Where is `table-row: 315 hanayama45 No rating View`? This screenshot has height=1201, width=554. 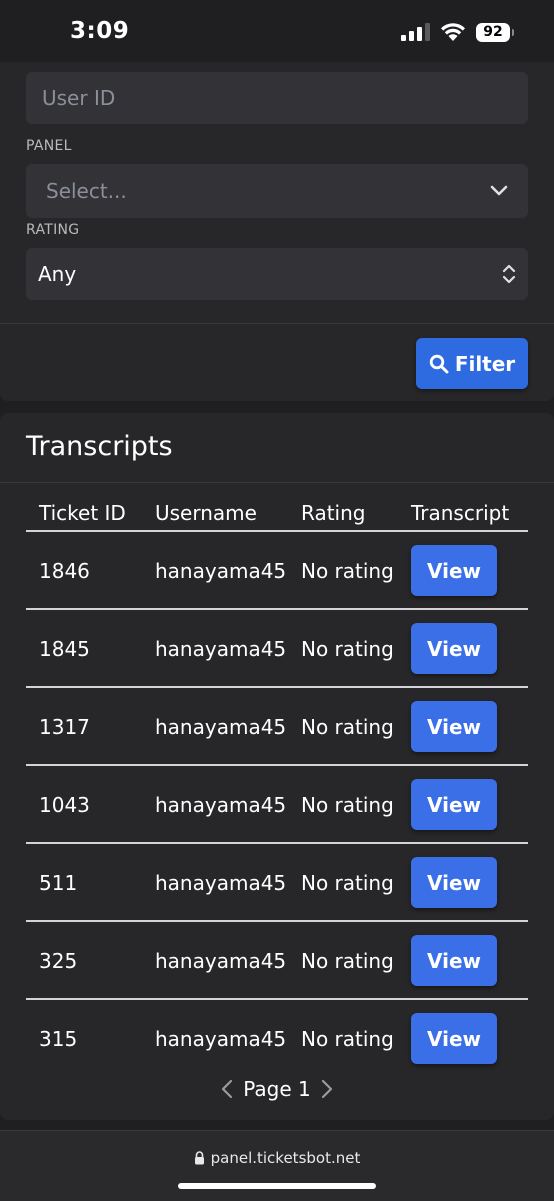 table-row: 315 hanayama45 No rating View is located at coordinates (277, 1038).